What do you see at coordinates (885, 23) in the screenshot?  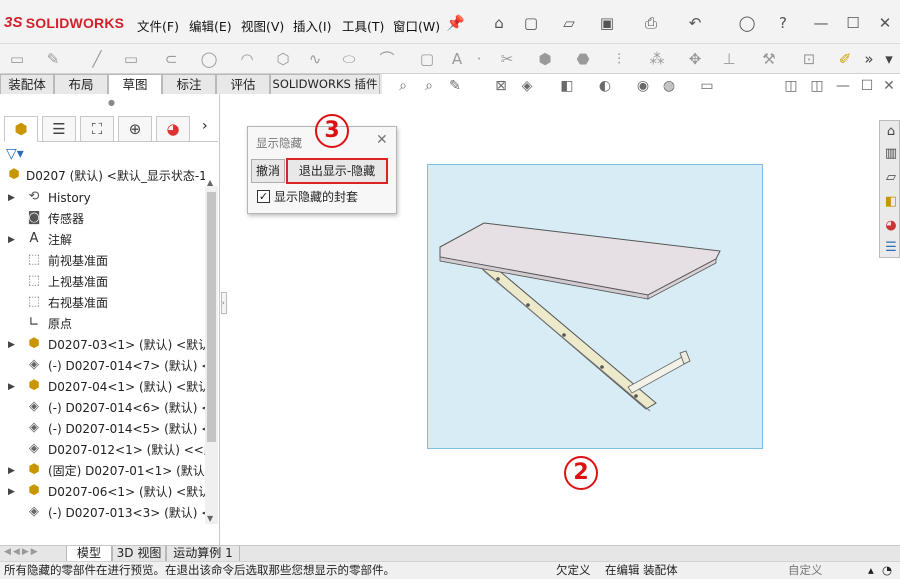 I see `close-icon: ✕` at bounding box center [885, 23].